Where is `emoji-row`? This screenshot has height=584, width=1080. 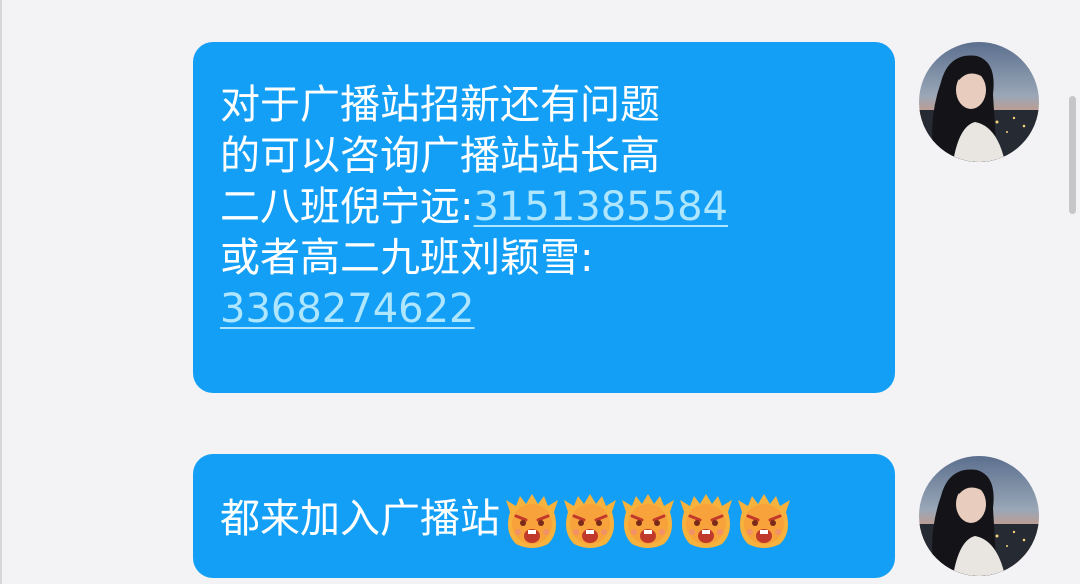
emoji-row is located at coordinates (649, 521).